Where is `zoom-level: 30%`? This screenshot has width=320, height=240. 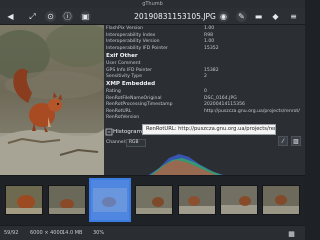 zoom-level: 30% is located at coordinates (99, 233).